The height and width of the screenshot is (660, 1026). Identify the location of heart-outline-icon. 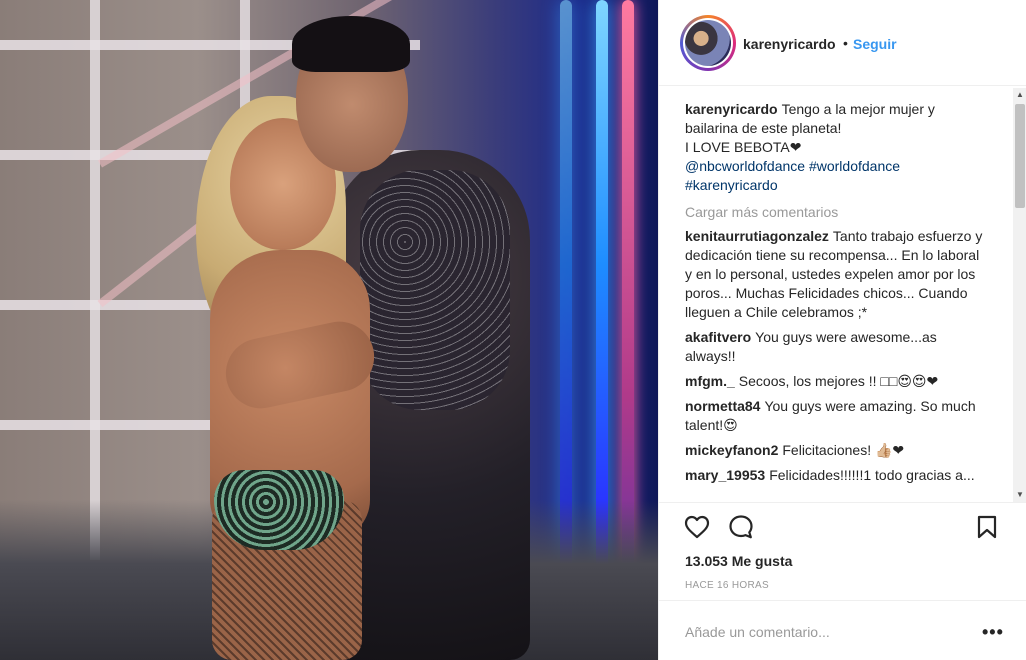
(697, 527).